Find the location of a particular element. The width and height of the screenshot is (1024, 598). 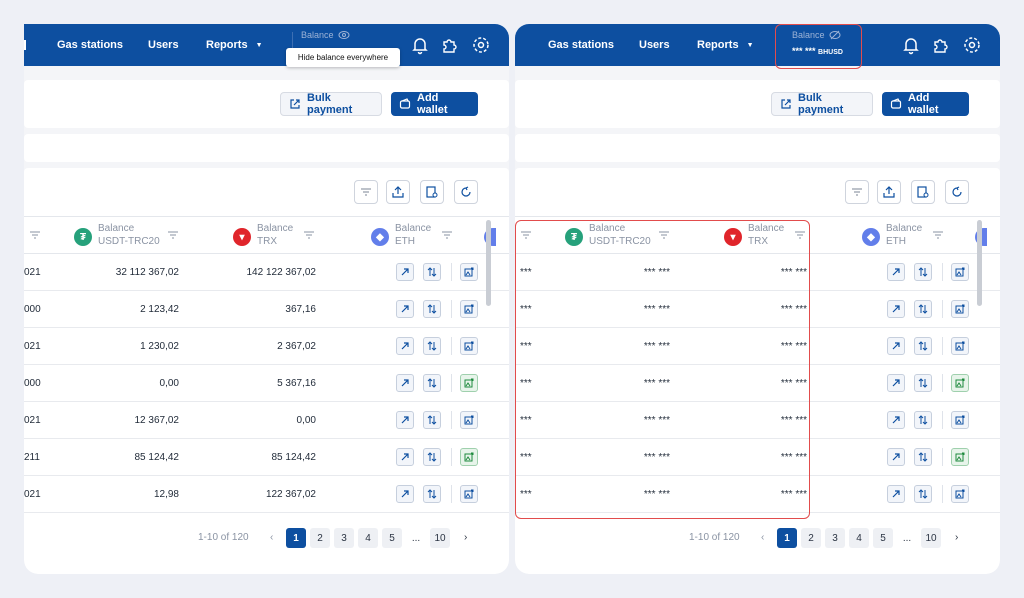

table-row: 000 0,00 5 367,16 is located at coordinates (266, 383).